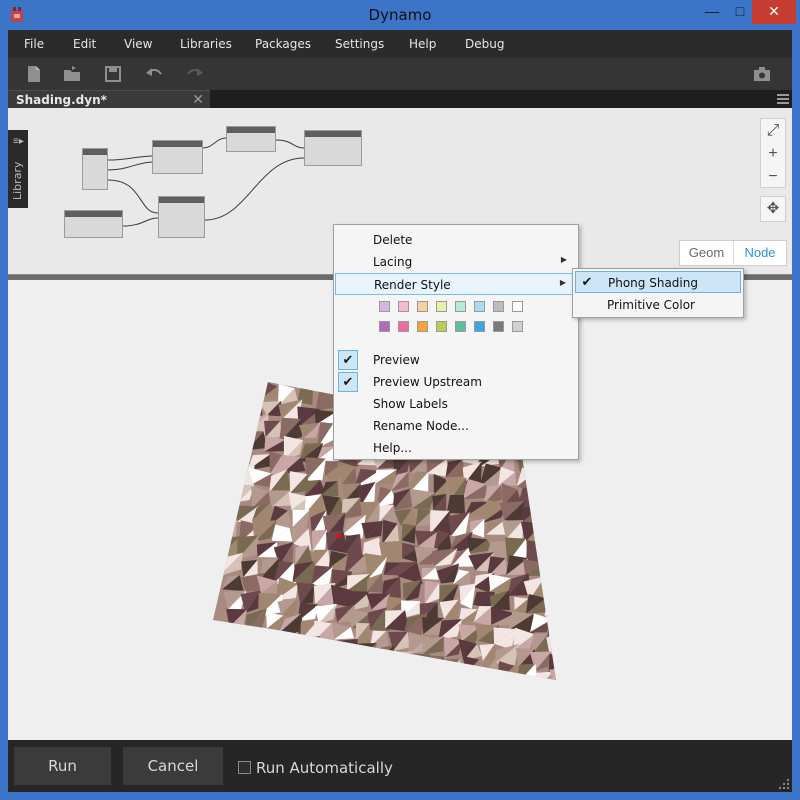 The height and width of the screenshot is (800, 800). I want to click on zoom-fit-icon: ⤢, so click(773, 130).